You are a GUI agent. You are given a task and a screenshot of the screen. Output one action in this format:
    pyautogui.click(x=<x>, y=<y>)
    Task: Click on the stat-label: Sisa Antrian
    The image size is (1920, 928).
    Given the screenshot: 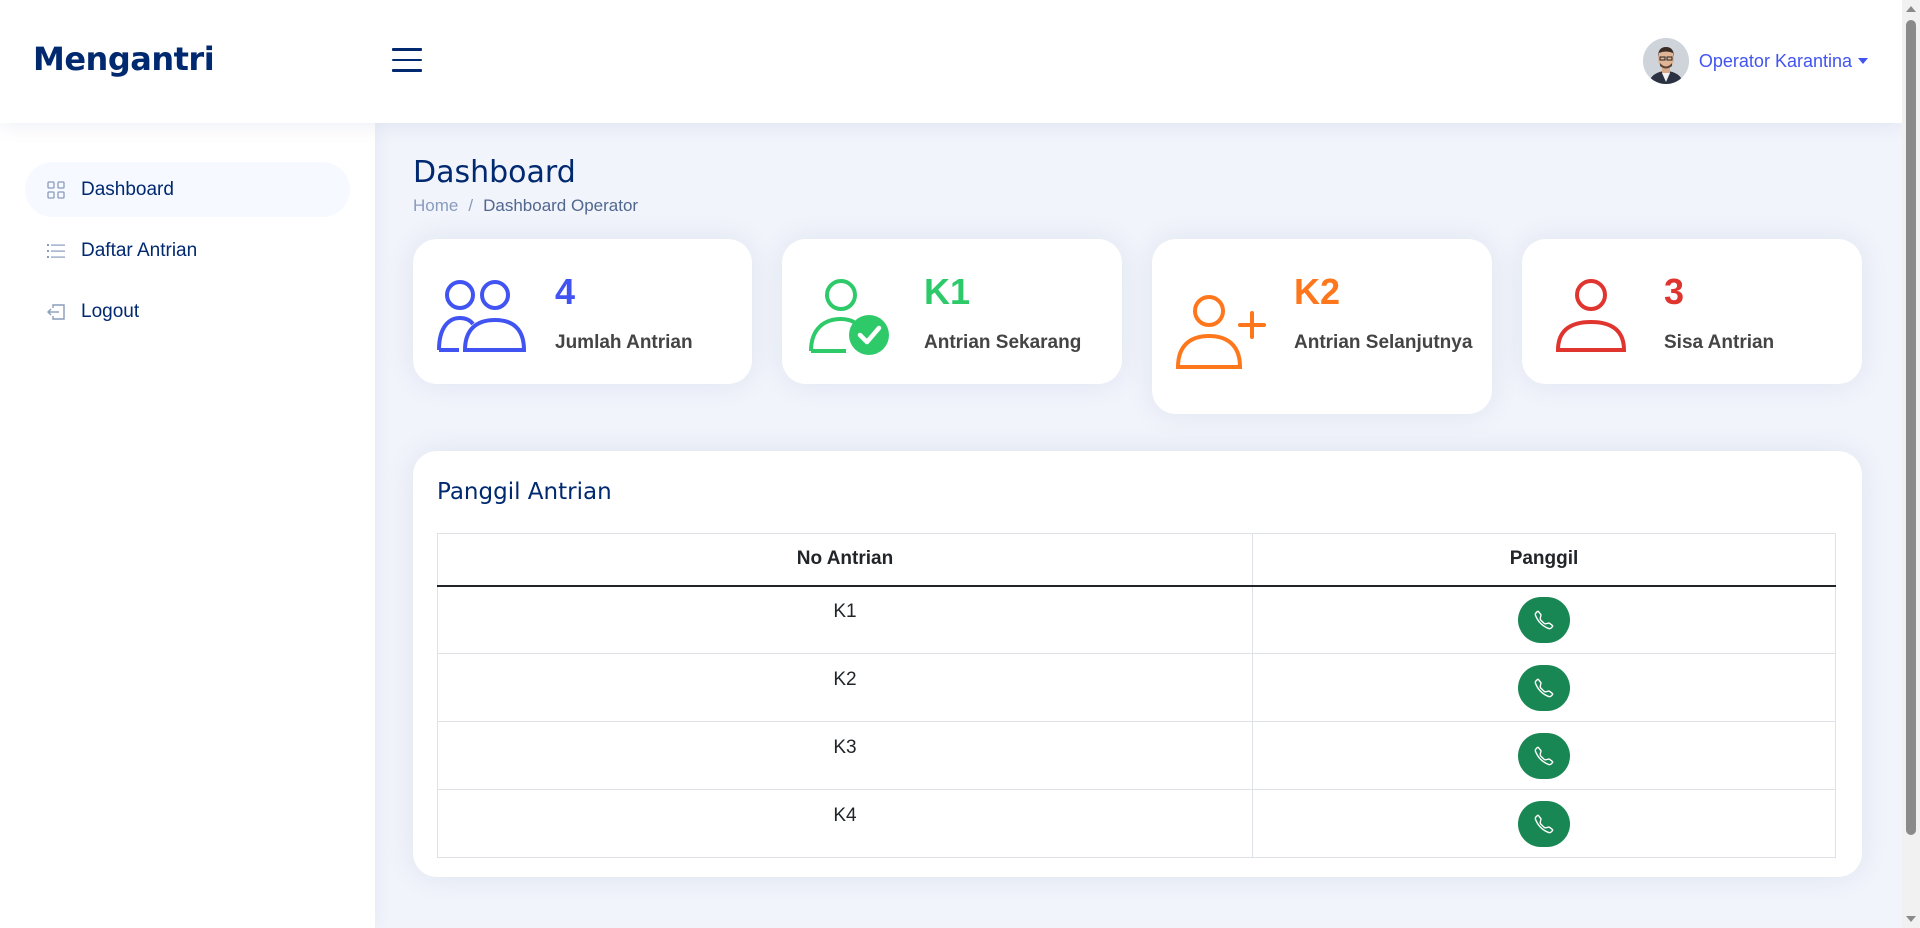 What is the action you would take?
    pyautogui.click(x=1719, y=342)
    